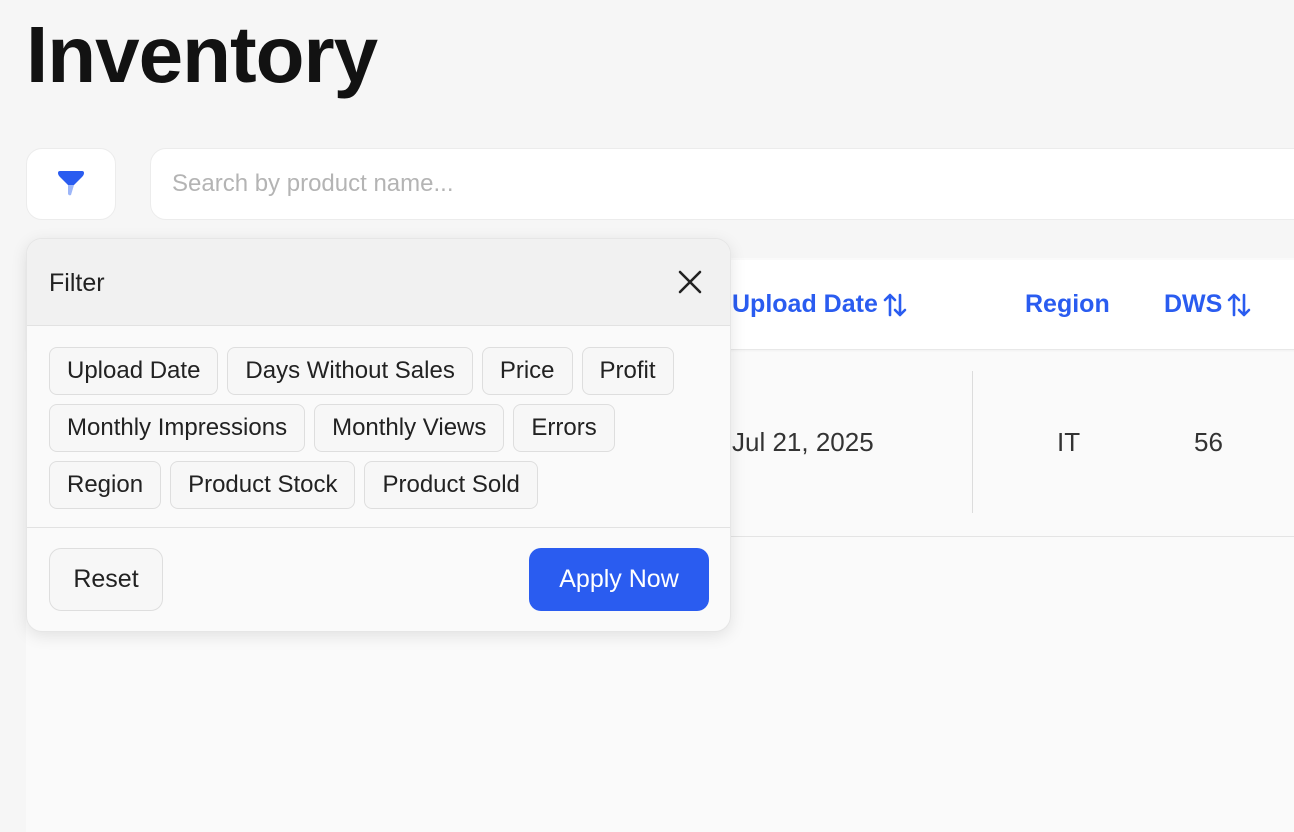 This screenshot has width=1294, height=832. I want to click on column-header-dws: DWS, so click(1208, 304).